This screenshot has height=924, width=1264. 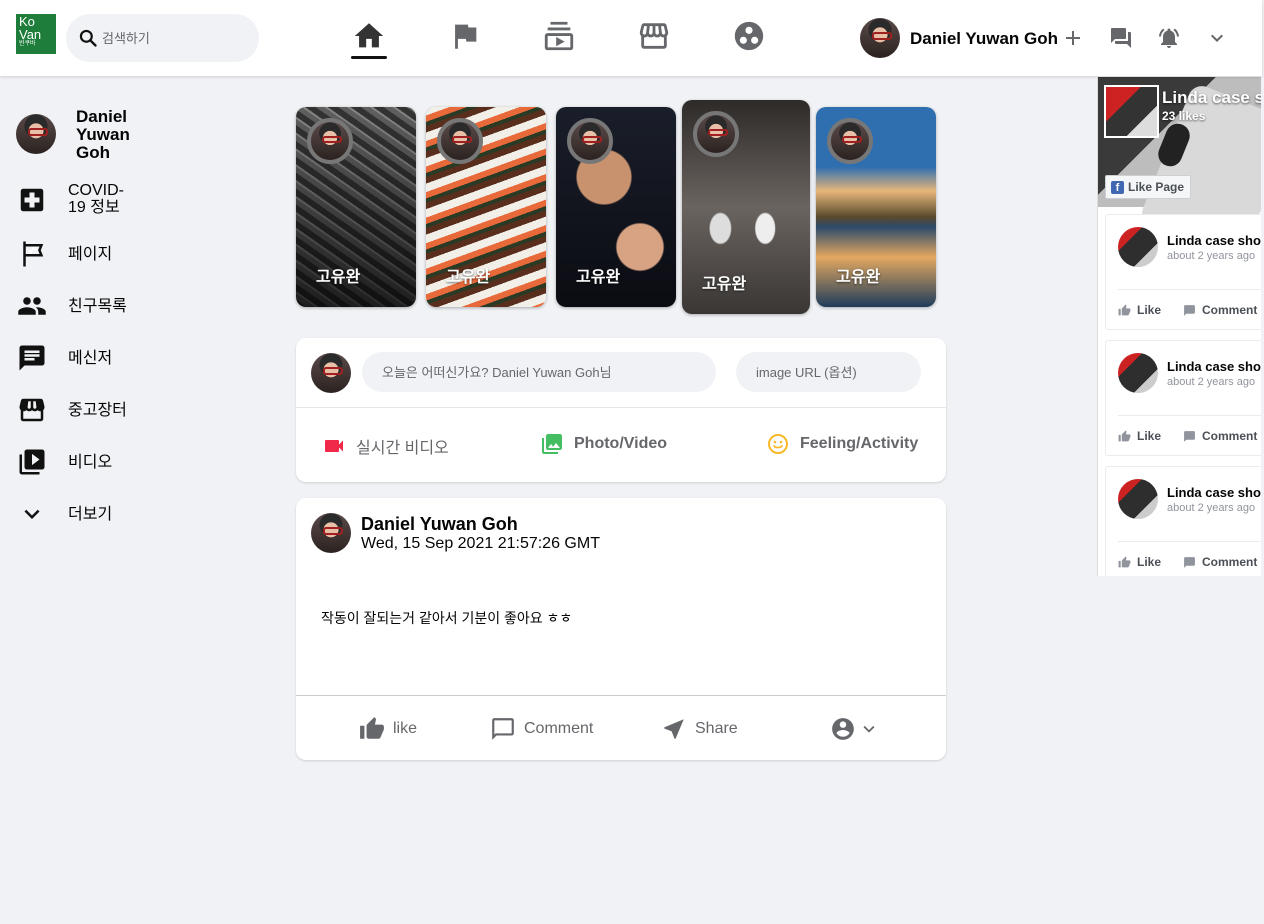 What do you see at coordinates (32, 306) in the screenshot?
I see `people-icon` at bounding box center [32, 306].